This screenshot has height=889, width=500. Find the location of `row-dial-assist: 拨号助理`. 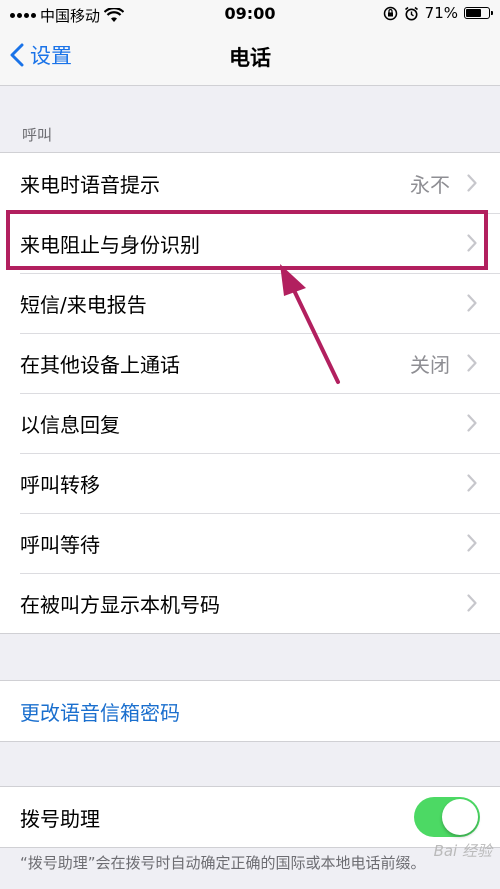

row-dial-assist: 拨号助理 is located at coordinates (250, 817).